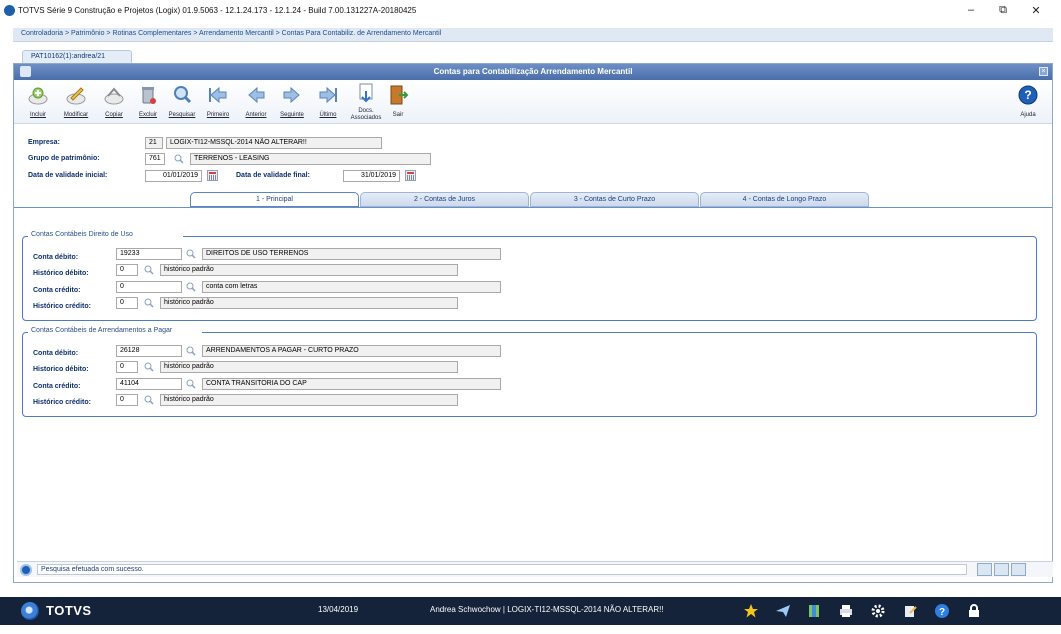  Describe the element at coordinates (56, 257) in the screenshot. I see `g1-conta-debito-label: Conta débito:` at that location.